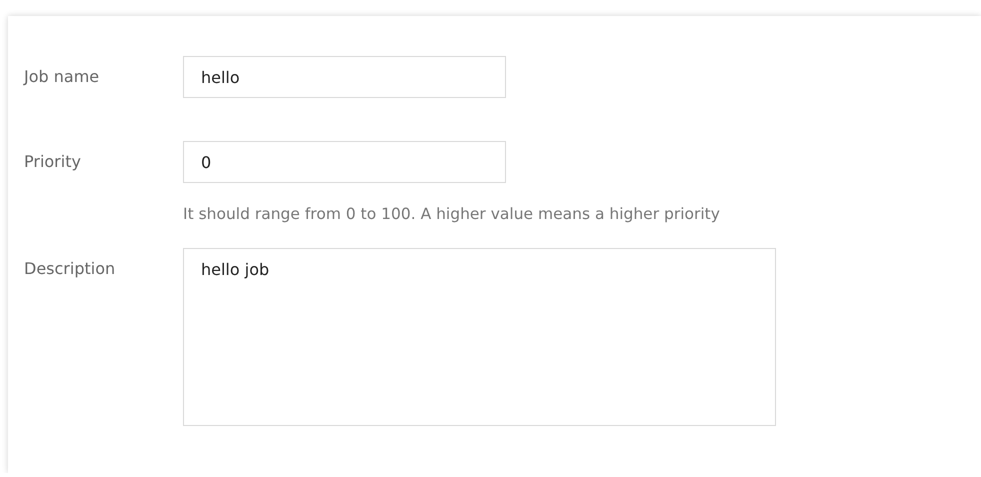 This screenshot has height=477, width=981. What do you see at coordinates (344, 77) in the screenshot?
I see `input-field: hello` at bounding box center [344, 77].